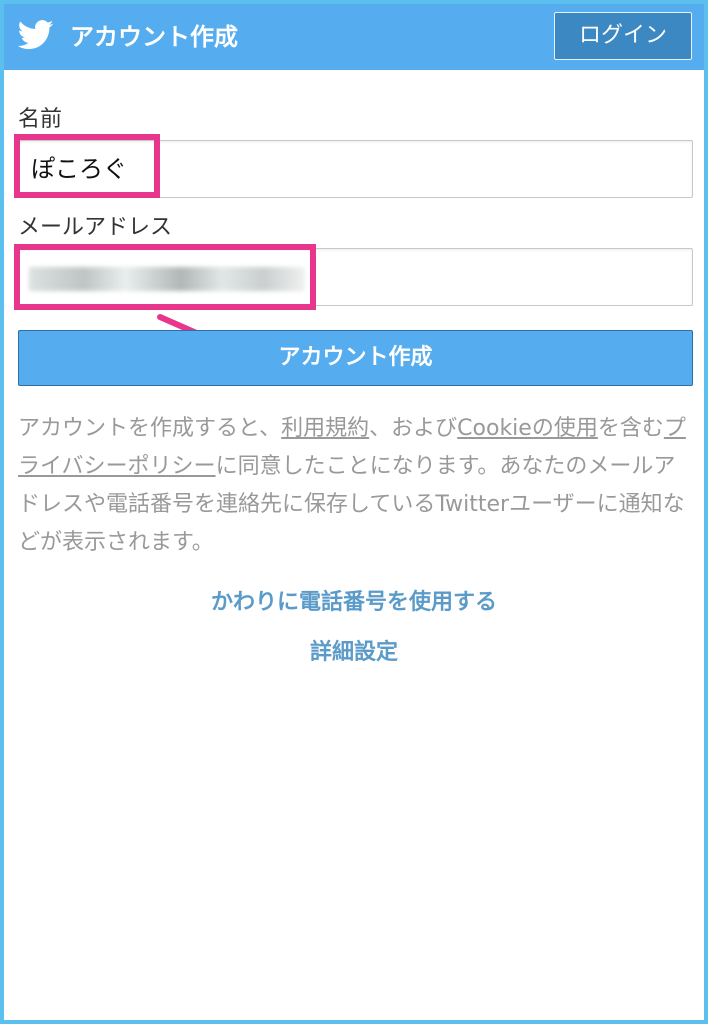  I want to click on email-value-redacted, so click(167, 279).